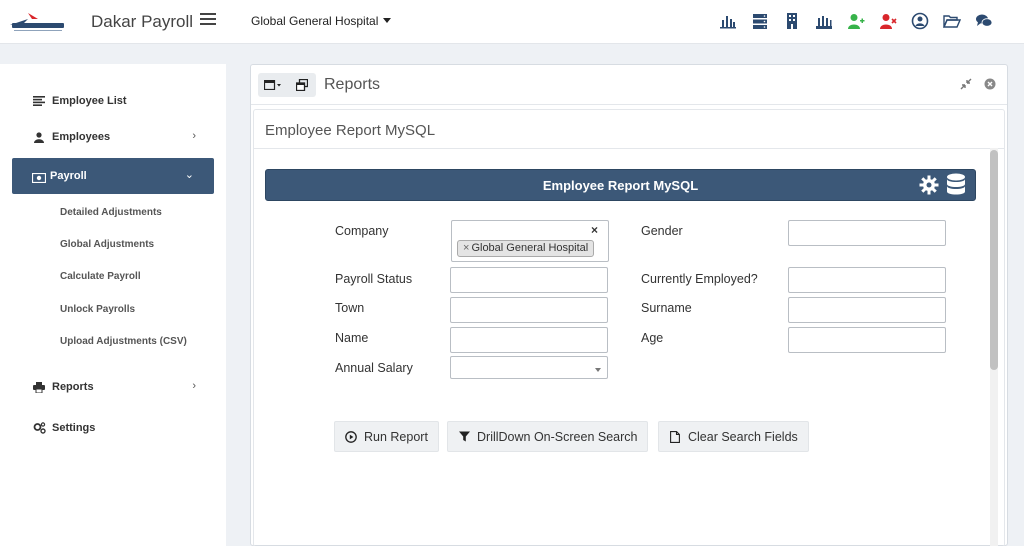 The height and width of the screenshot is (546, 1024). Describe the element at coordinates (792, 21) in the screenshot. I see `building-icon` at that location.